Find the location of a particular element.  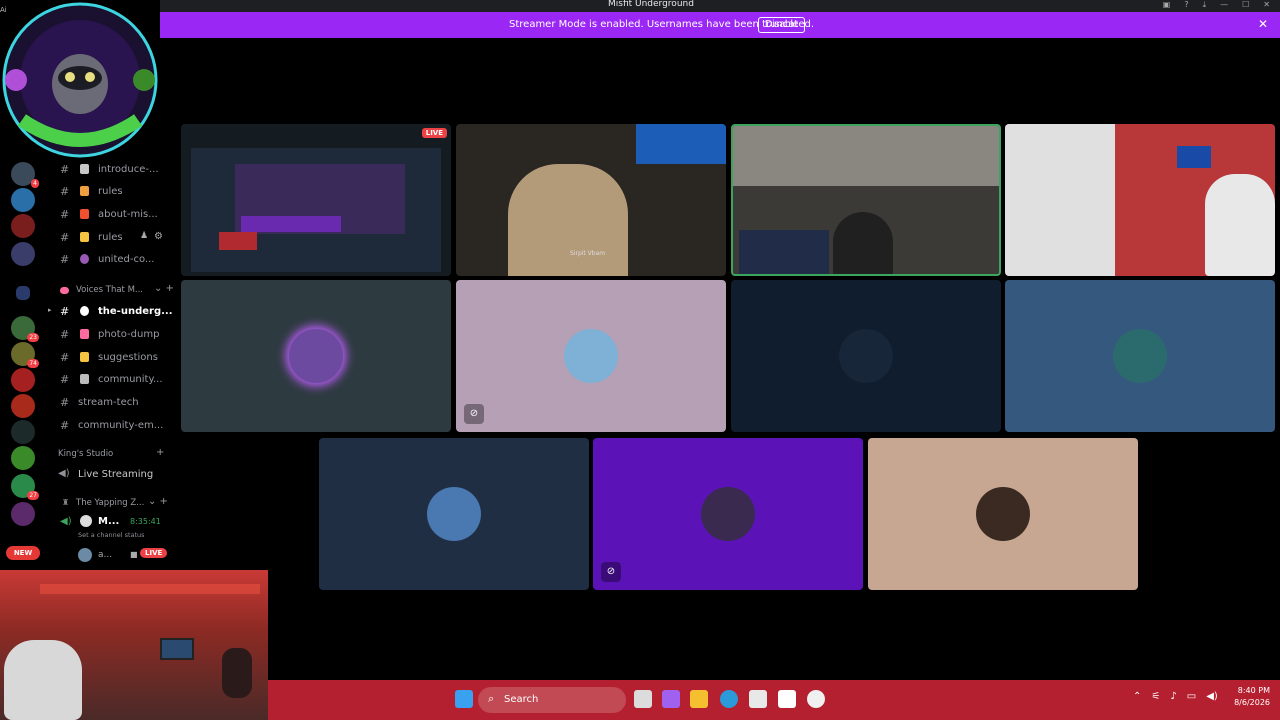

user-avatar is located at coordinates (591, 356).